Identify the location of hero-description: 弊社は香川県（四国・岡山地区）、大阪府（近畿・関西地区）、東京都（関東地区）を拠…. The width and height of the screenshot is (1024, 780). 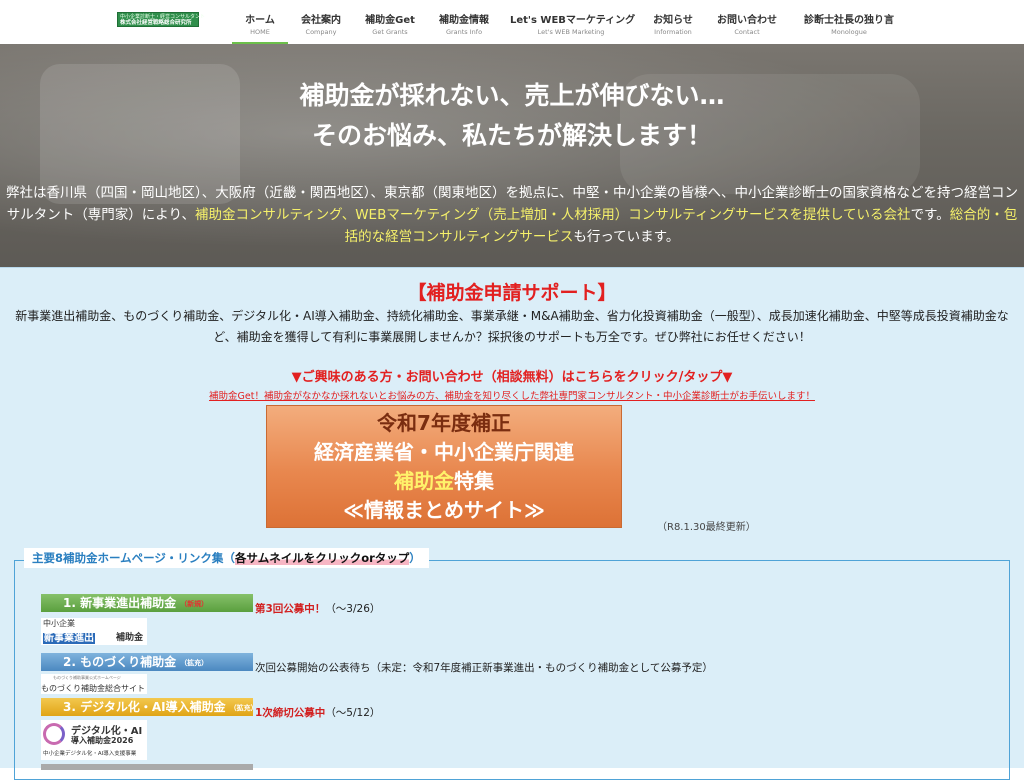
(512, 215).